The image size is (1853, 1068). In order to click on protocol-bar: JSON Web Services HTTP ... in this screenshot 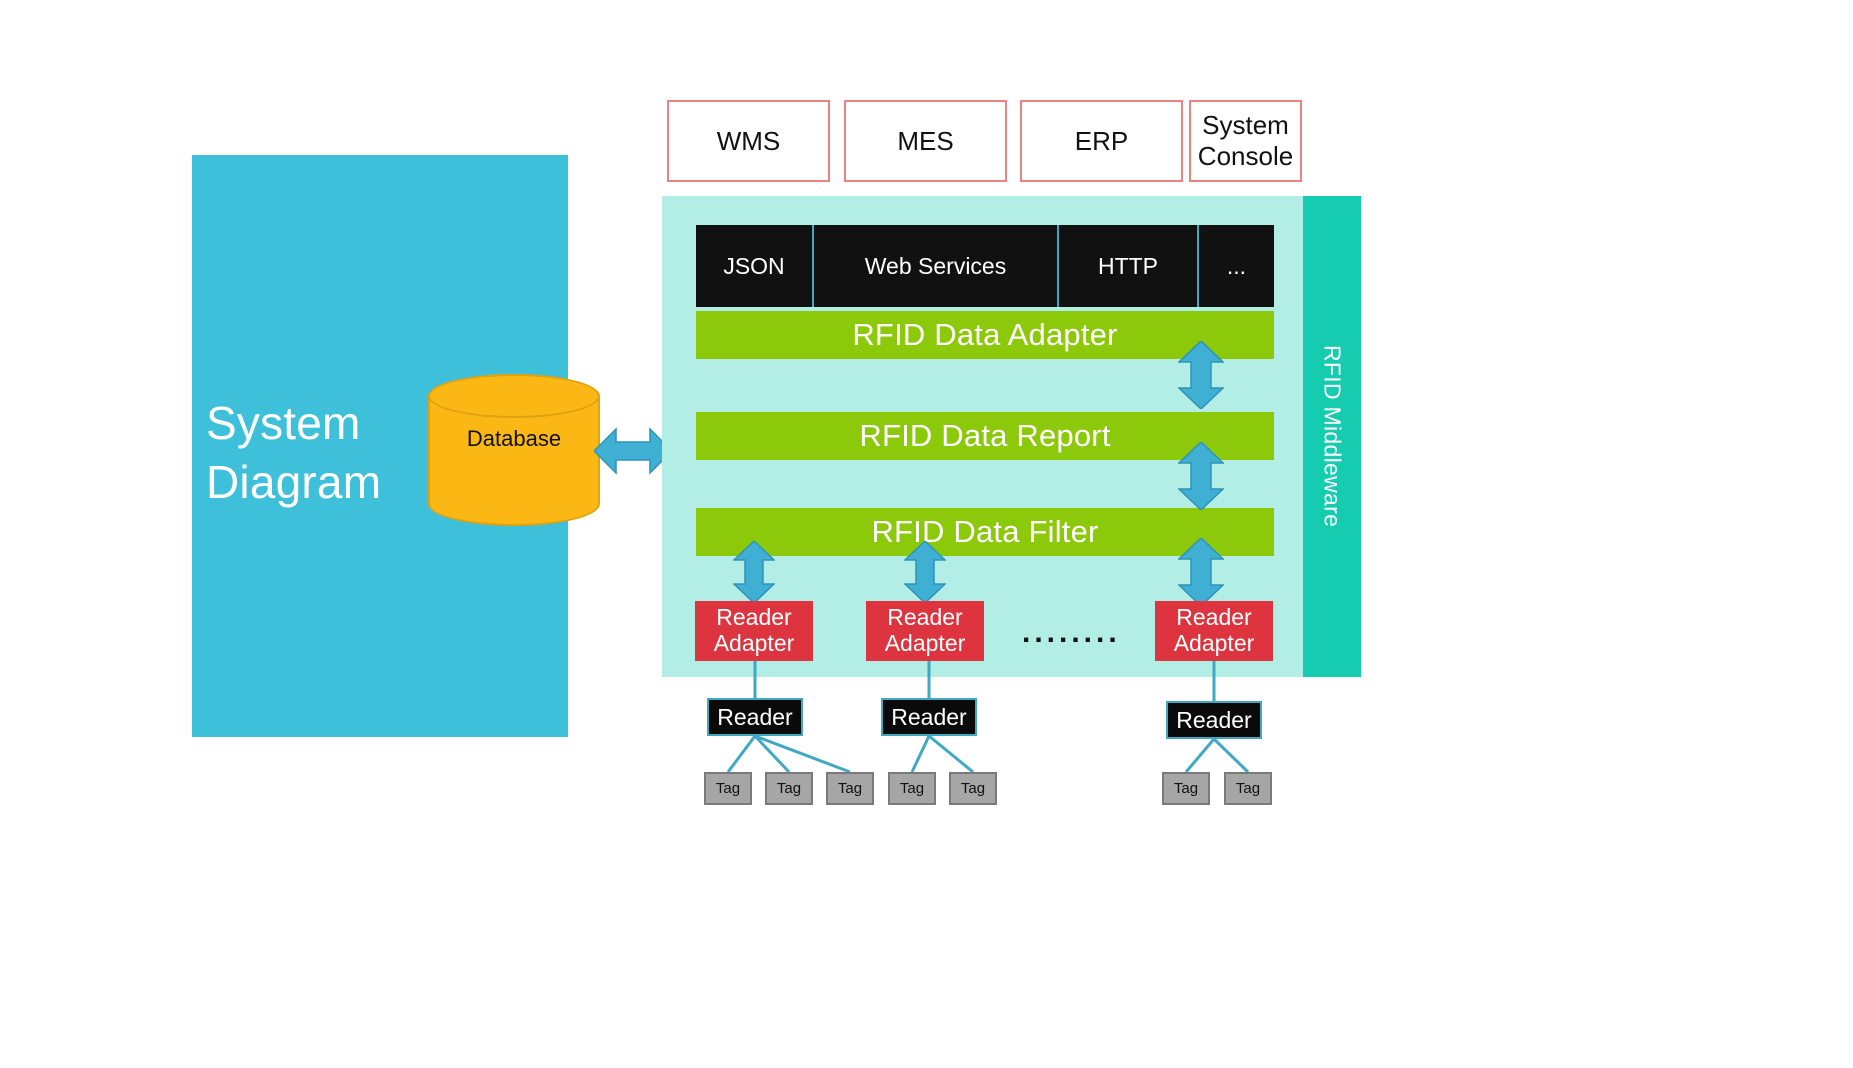, I will do `click(985, 266)`.